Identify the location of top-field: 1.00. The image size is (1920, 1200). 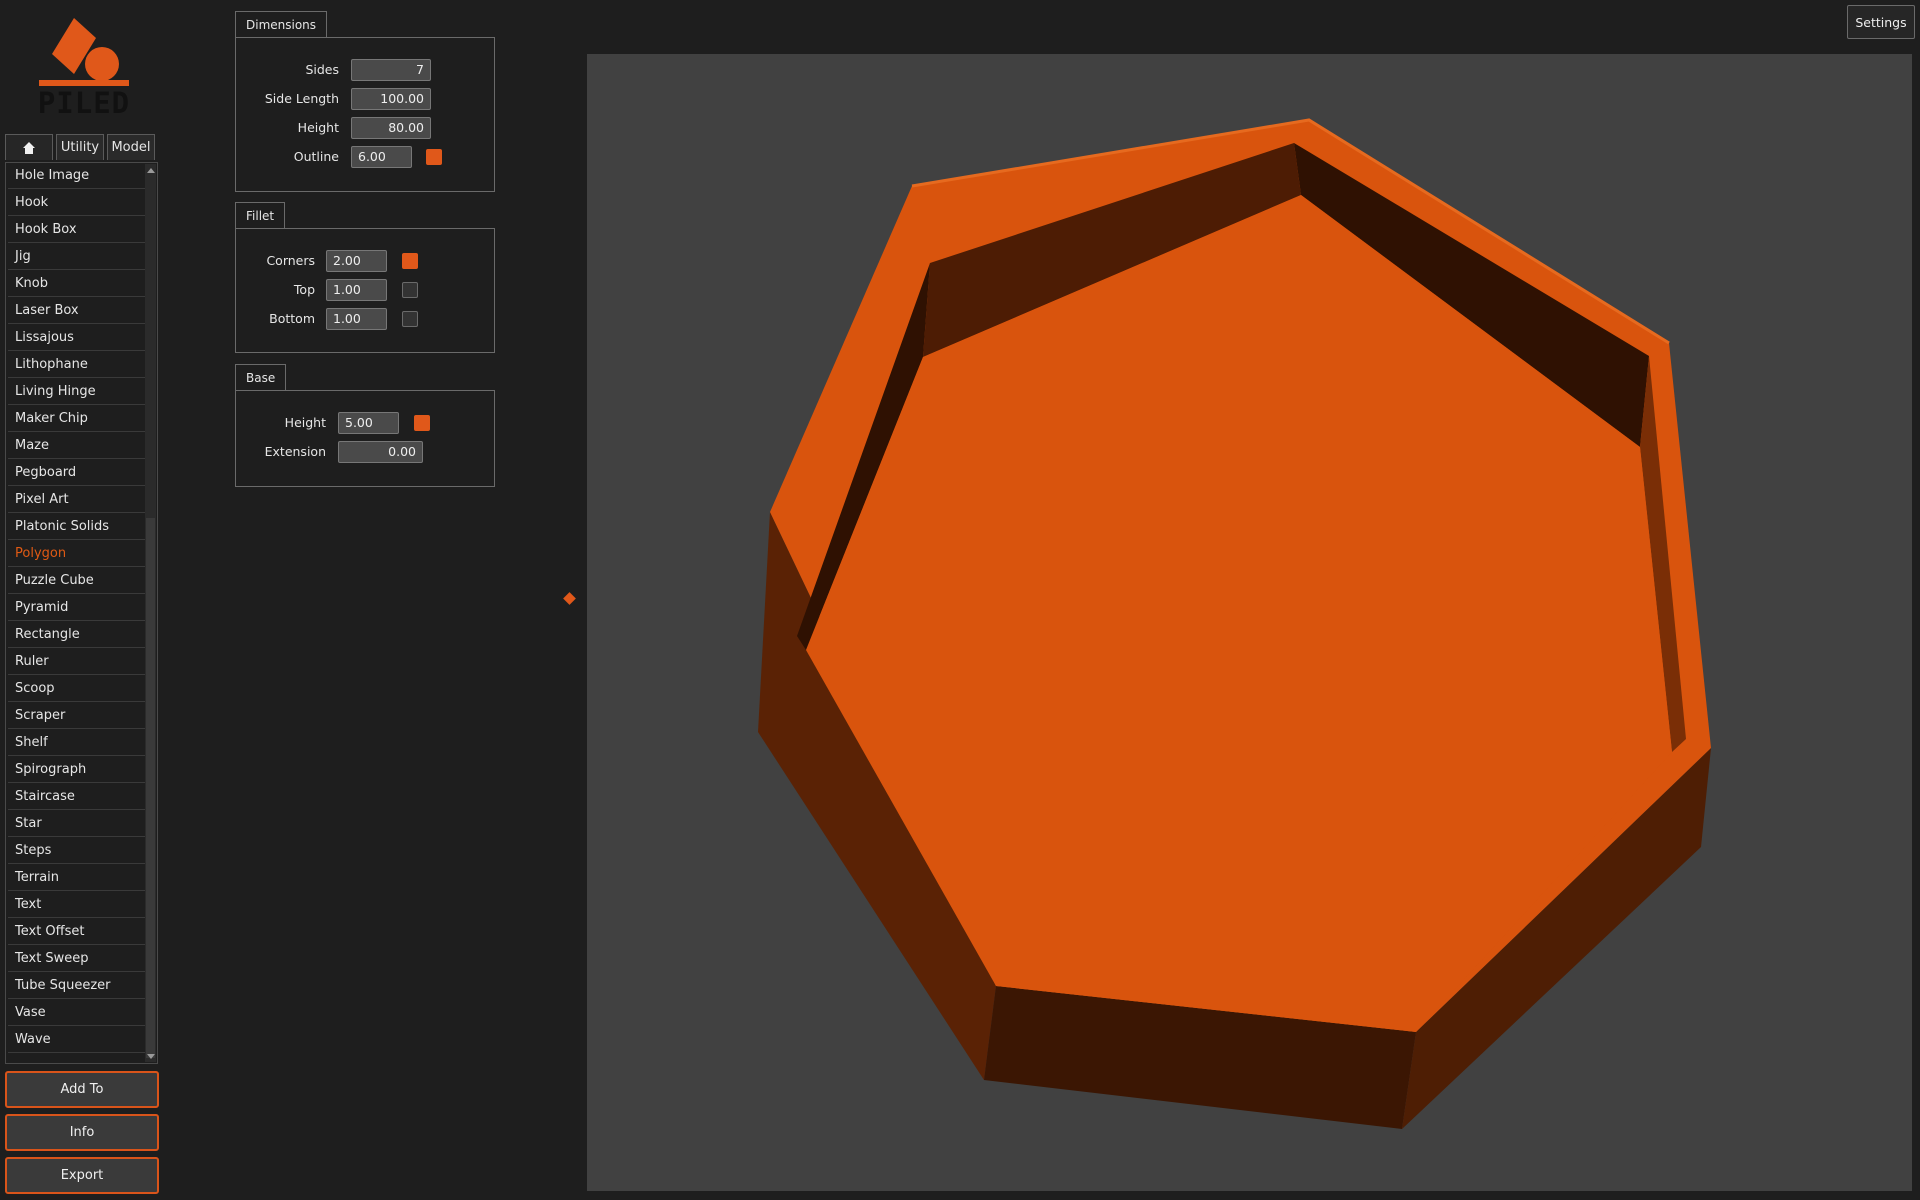
(356, 290).